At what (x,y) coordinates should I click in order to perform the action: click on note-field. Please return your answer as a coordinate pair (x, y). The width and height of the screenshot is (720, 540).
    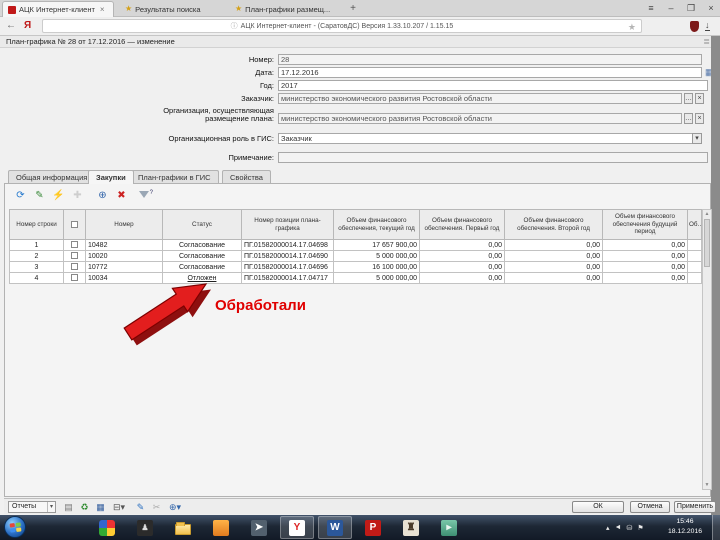
    Looking at the image, I should click on (493, 157).